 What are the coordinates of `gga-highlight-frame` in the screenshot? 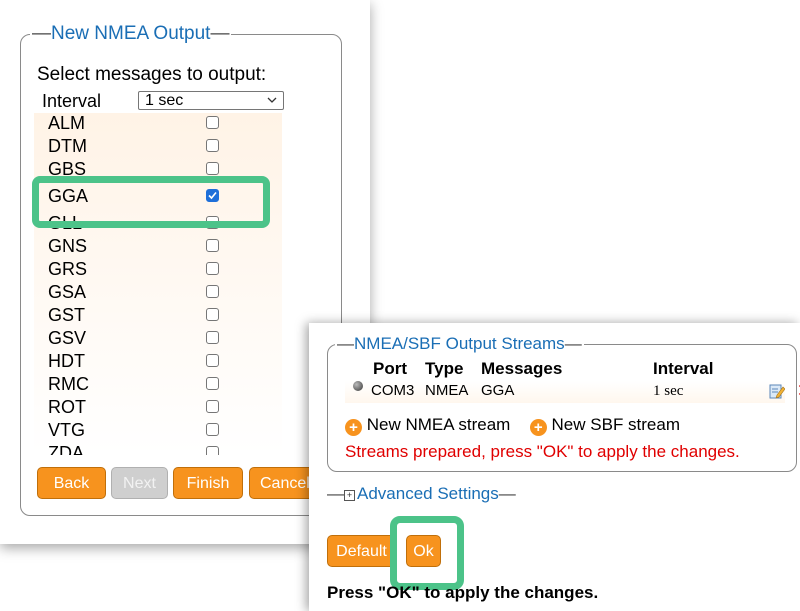 It's located at (151, 202).